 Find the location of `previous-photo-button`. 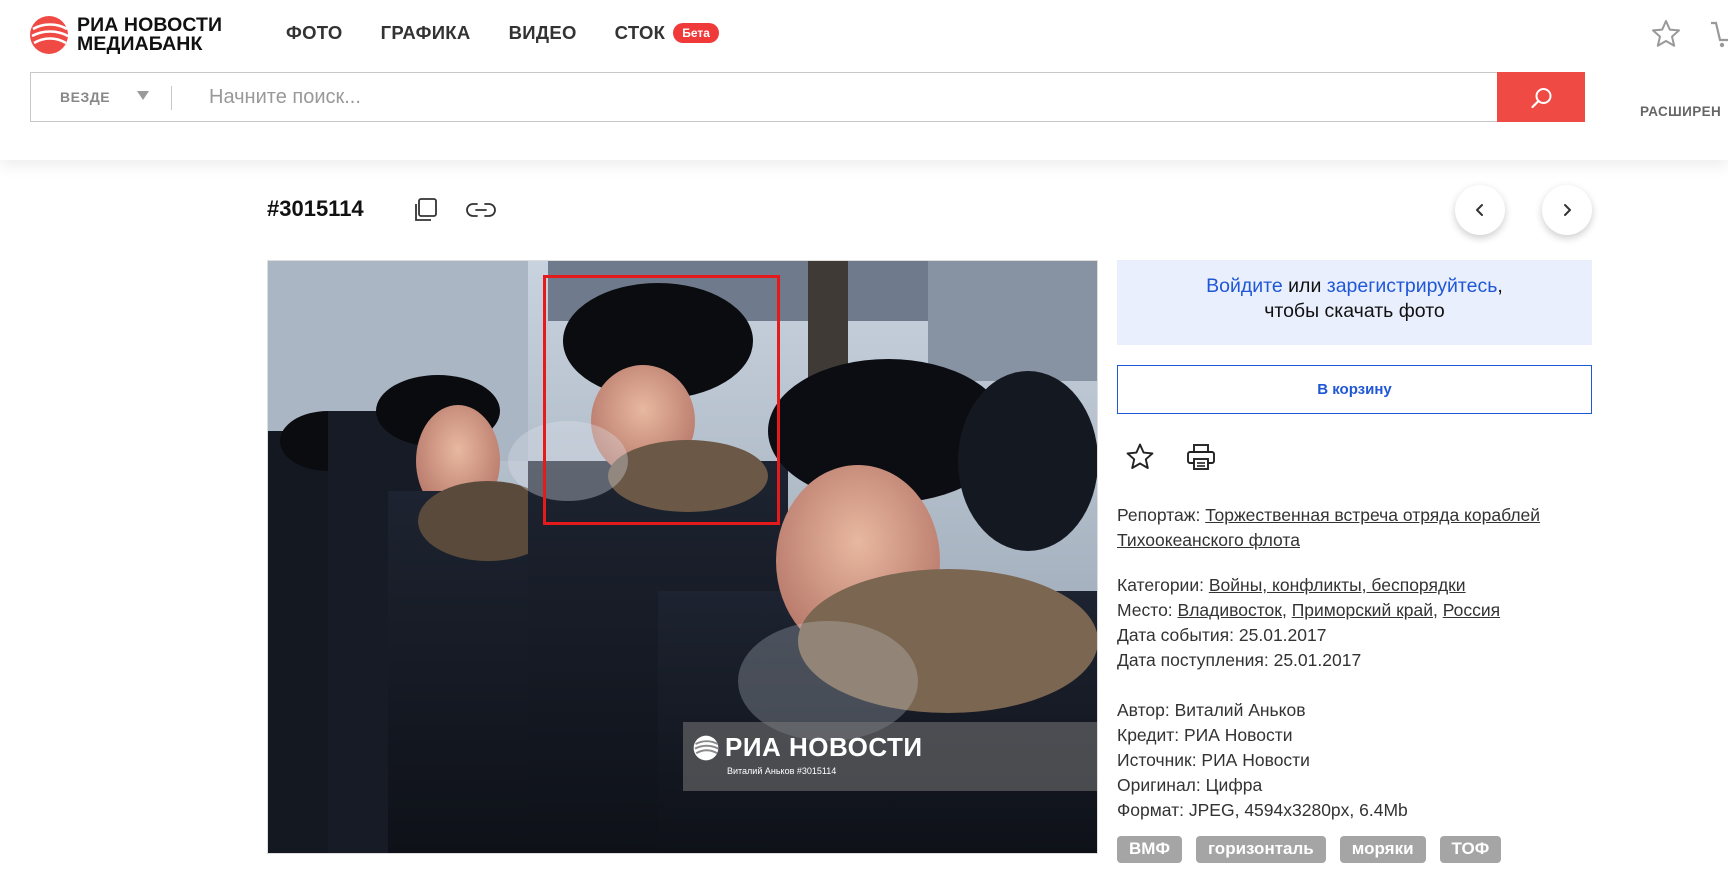

previous-photo-button is located at coordinates (1480, 210).